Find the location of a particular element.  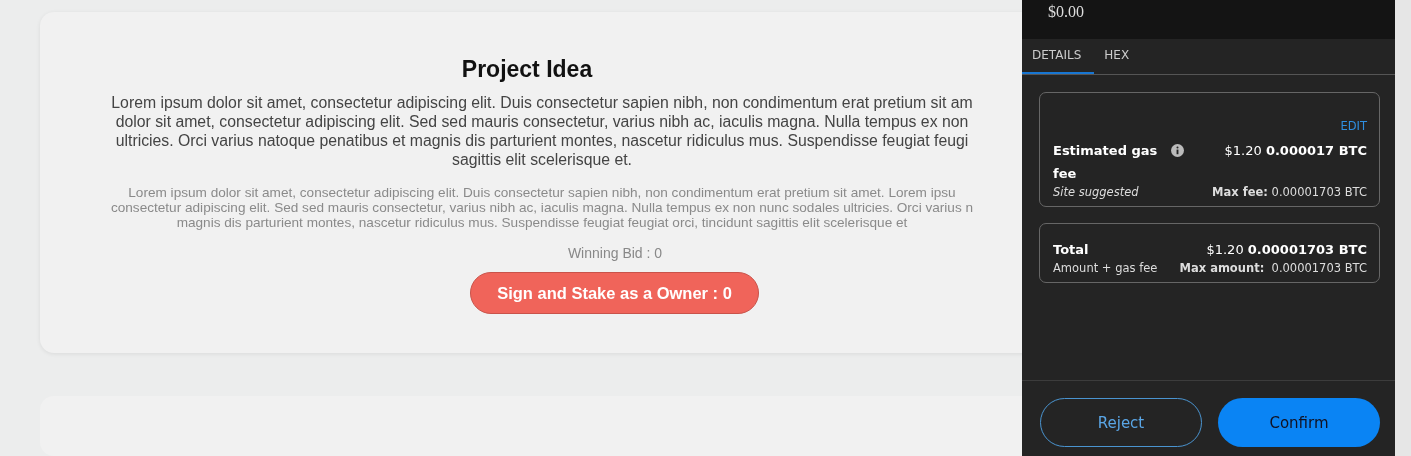

site-suggested: Site suggested is located at coordinates (1096, 192).